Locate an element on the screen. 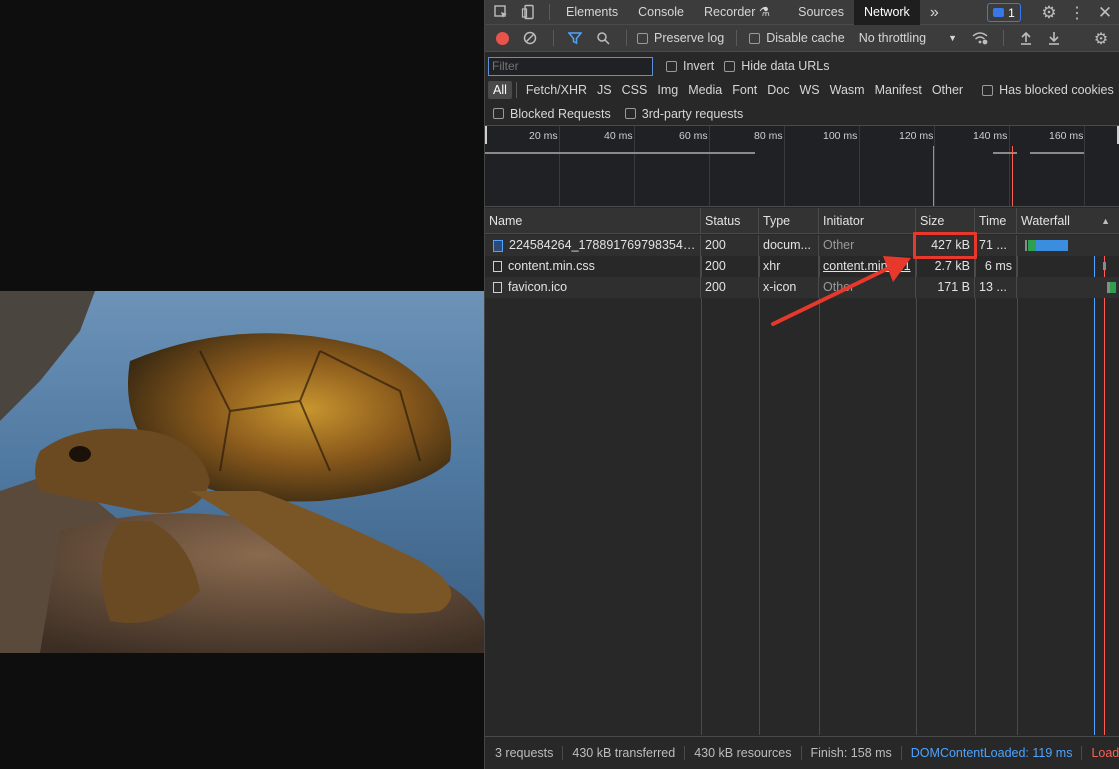 The image size is (1119, 769). tab-recorder: Recorder ⚗ is located at coordinates (737, 12).